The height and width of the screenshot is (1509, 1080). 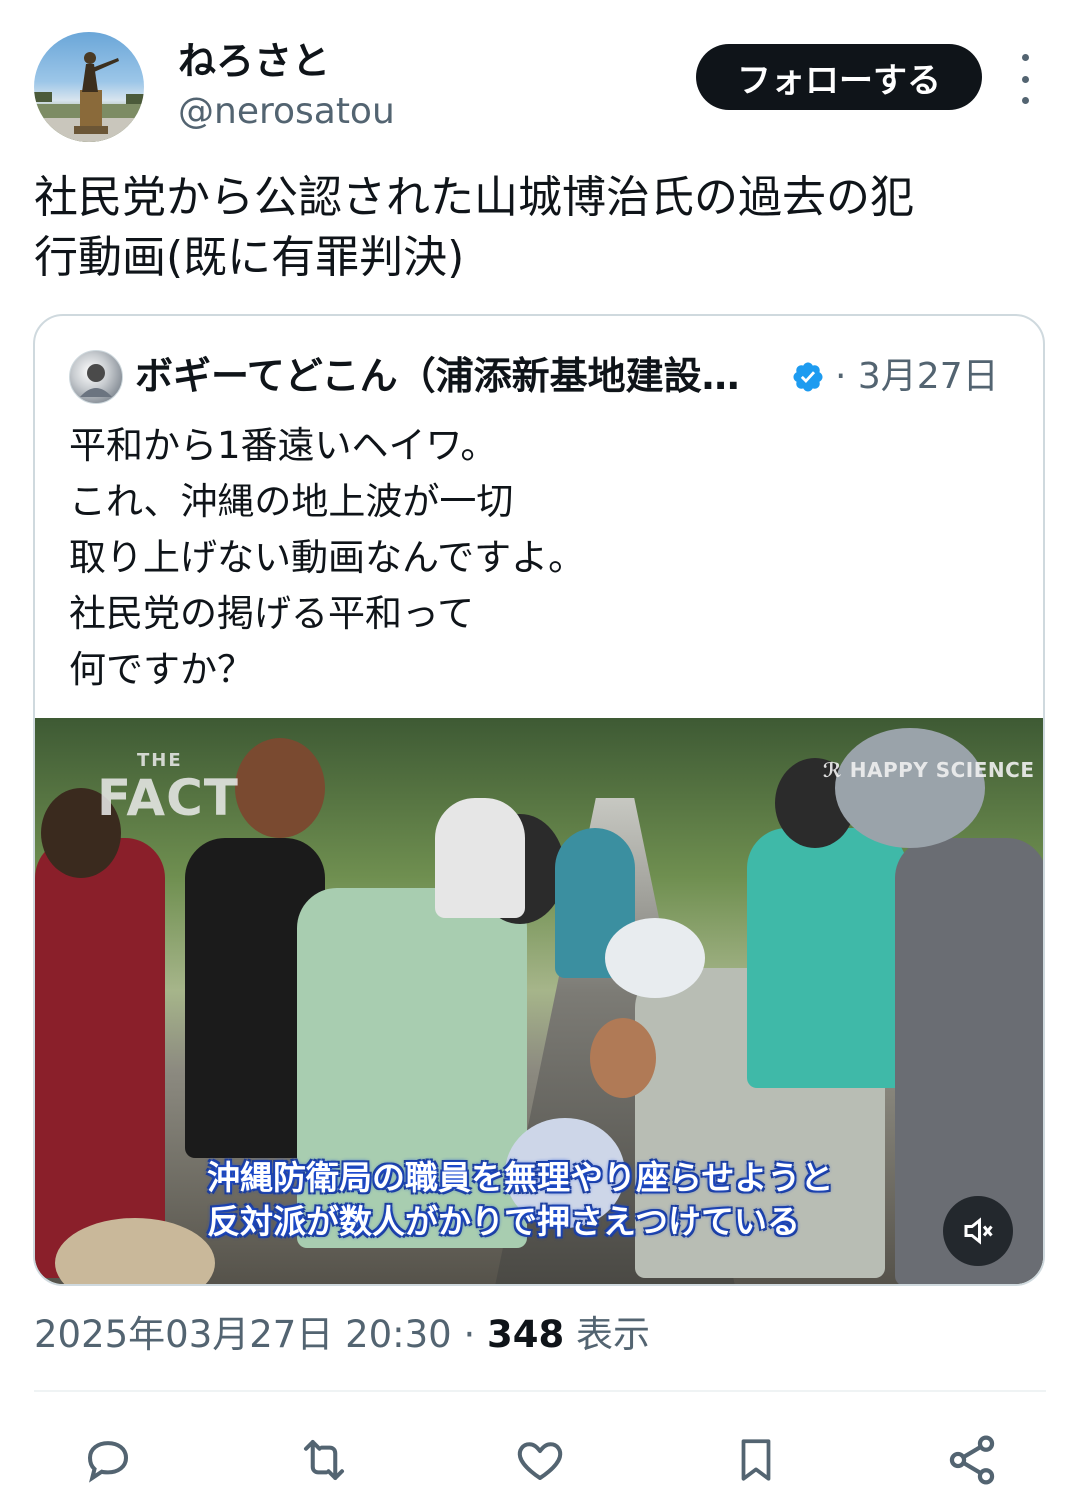 I want to click on author-avatar, so click(x=89, y=87).